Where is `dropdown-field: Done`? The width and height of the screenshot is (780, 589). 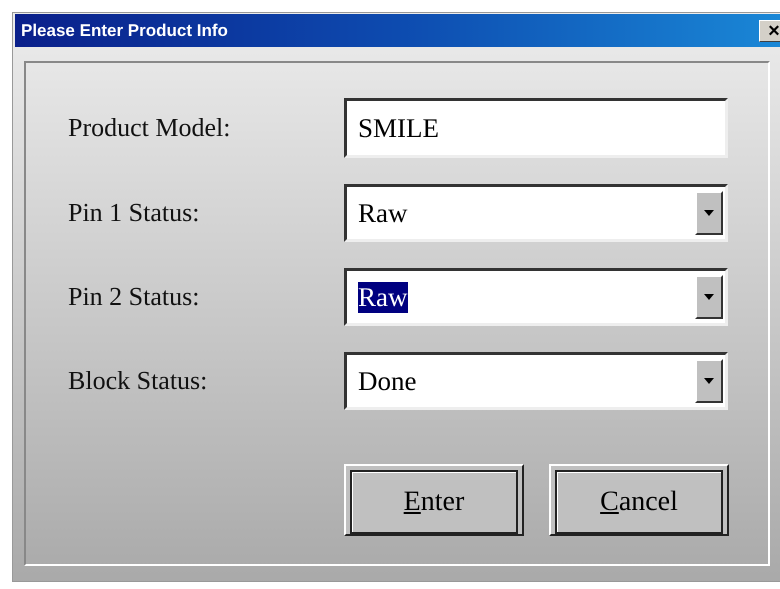 dropdown-field: Done is located at coordinates (536, 381).